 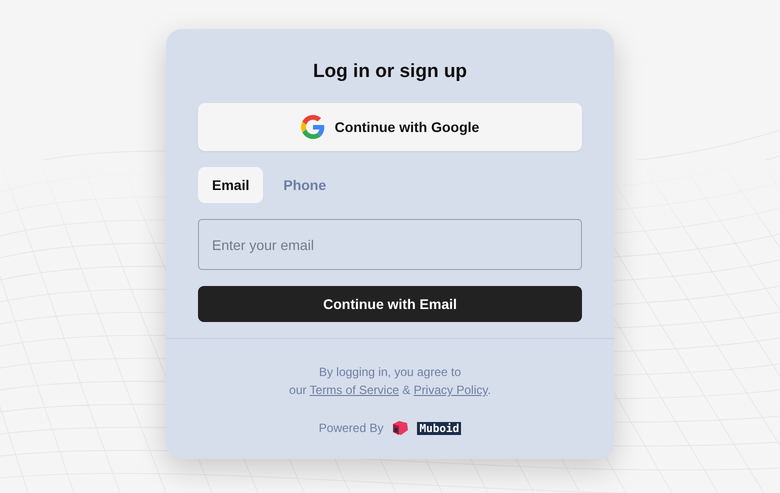 I want to click on google-button: Continue with Google, so click(x=390, y=127).